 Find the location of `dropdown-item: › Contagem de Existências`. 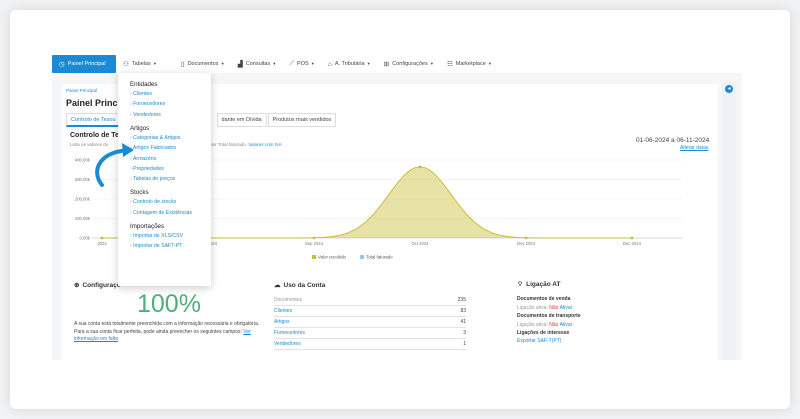

dropdown-item: › Contagem de Existências is located at coordinates (170, 213).